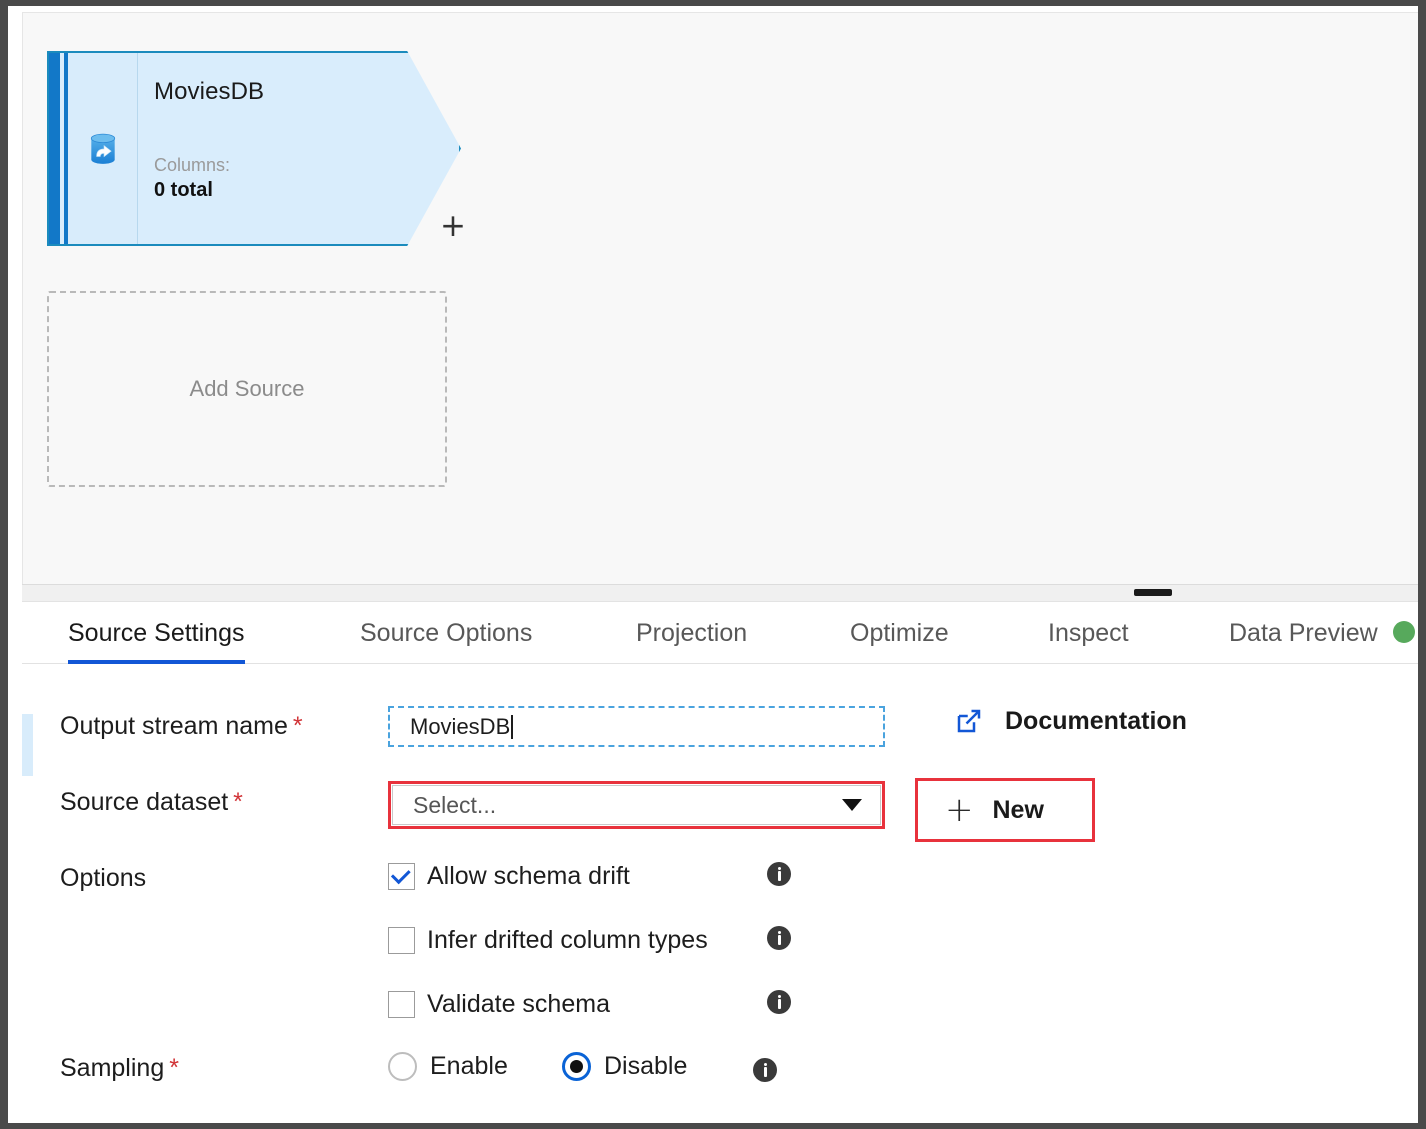  What do you see at coordinates (1096, 720) in the screenshot?
I see `documentation-label: Documentation` at bounding box center [1096, 720].